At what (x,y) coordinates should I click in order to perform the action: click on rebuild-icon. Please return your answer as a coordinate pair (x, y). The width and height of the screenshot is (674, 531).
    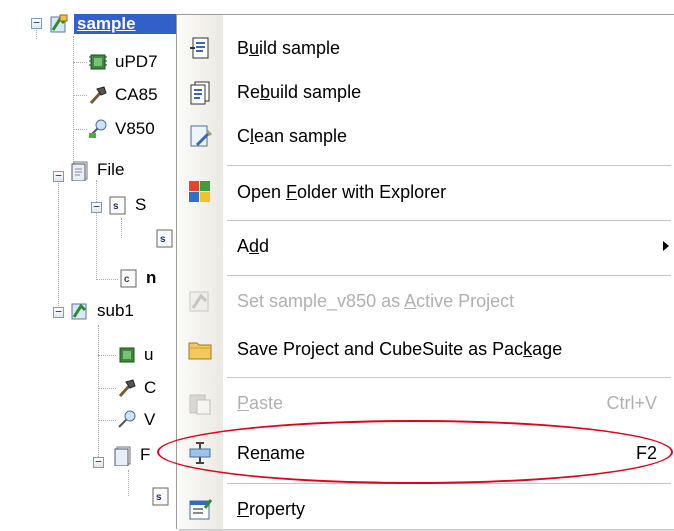
    Looking at the image, I should click on (200, 92).